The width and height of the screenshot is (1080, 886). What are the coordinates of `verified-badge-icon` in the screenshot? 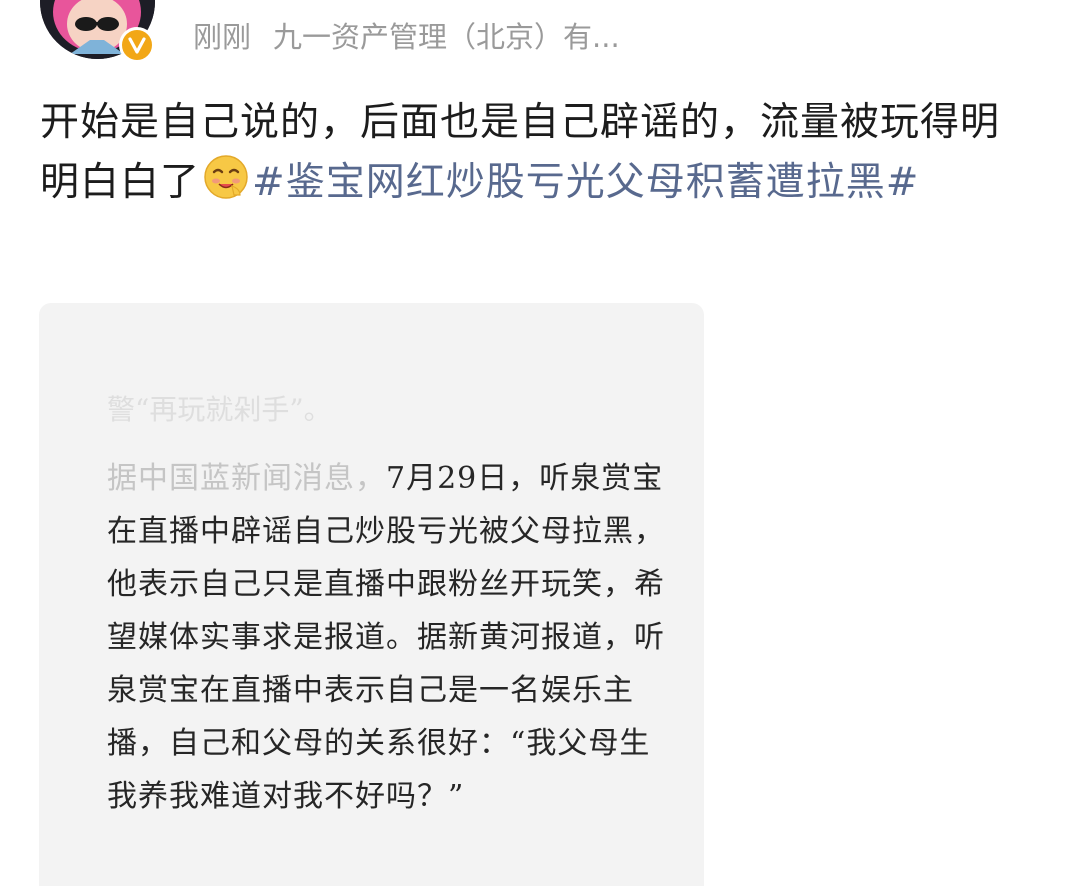 It's located at (137, 45).